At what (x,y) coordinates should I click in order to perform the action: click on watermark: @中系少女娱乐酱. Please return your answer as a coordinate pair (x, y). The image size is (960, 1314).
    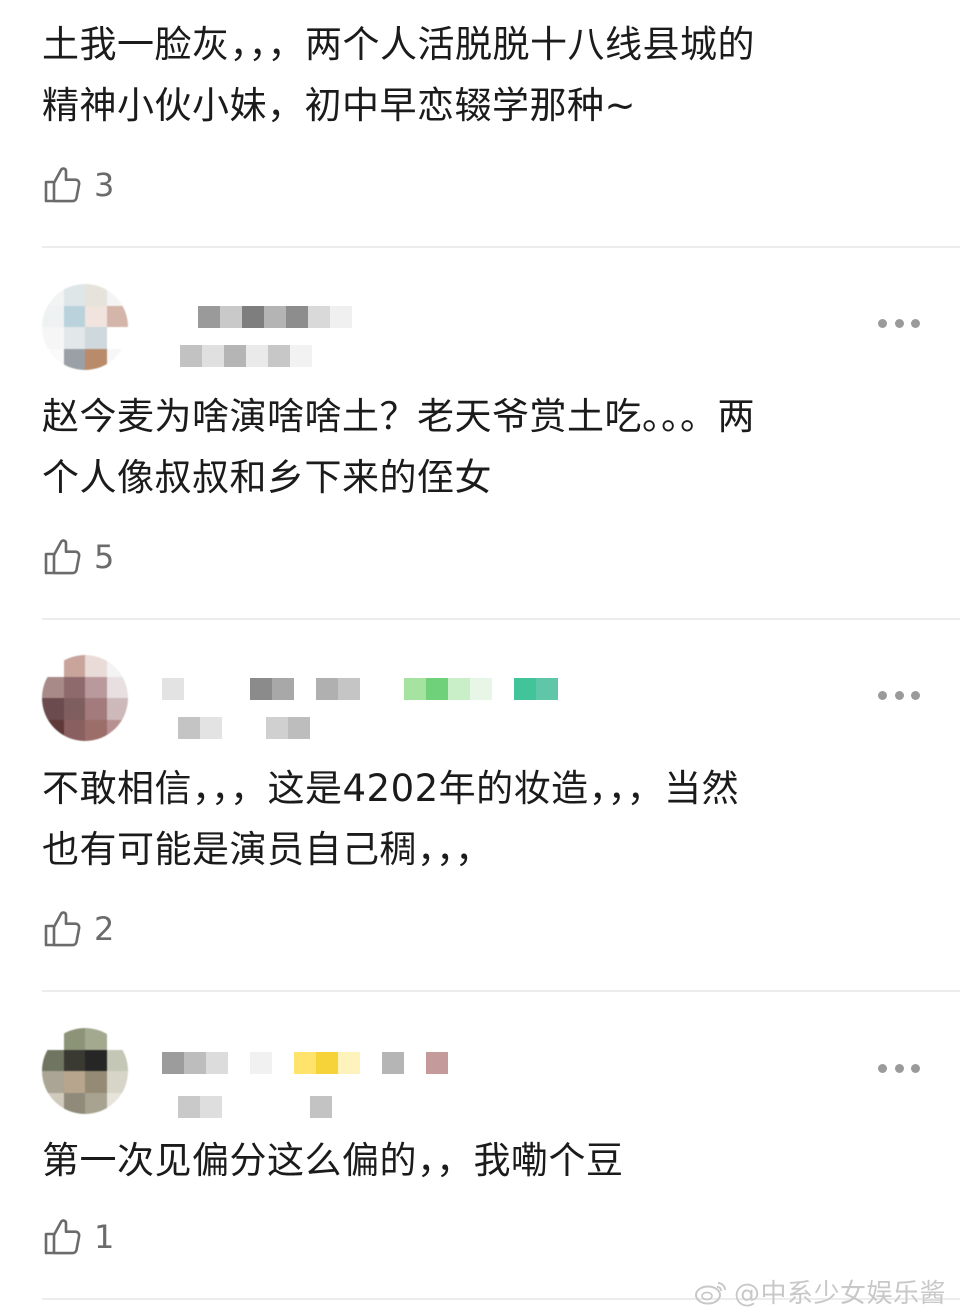
    Looking at the image, I should click on (820, 1291).